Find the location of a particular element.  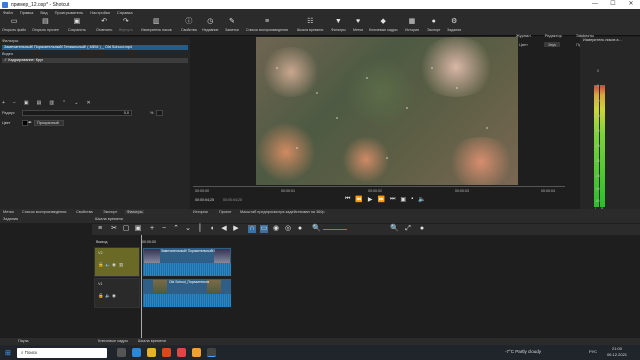

menu-edit: Правка is located at coordinates (27, 12).